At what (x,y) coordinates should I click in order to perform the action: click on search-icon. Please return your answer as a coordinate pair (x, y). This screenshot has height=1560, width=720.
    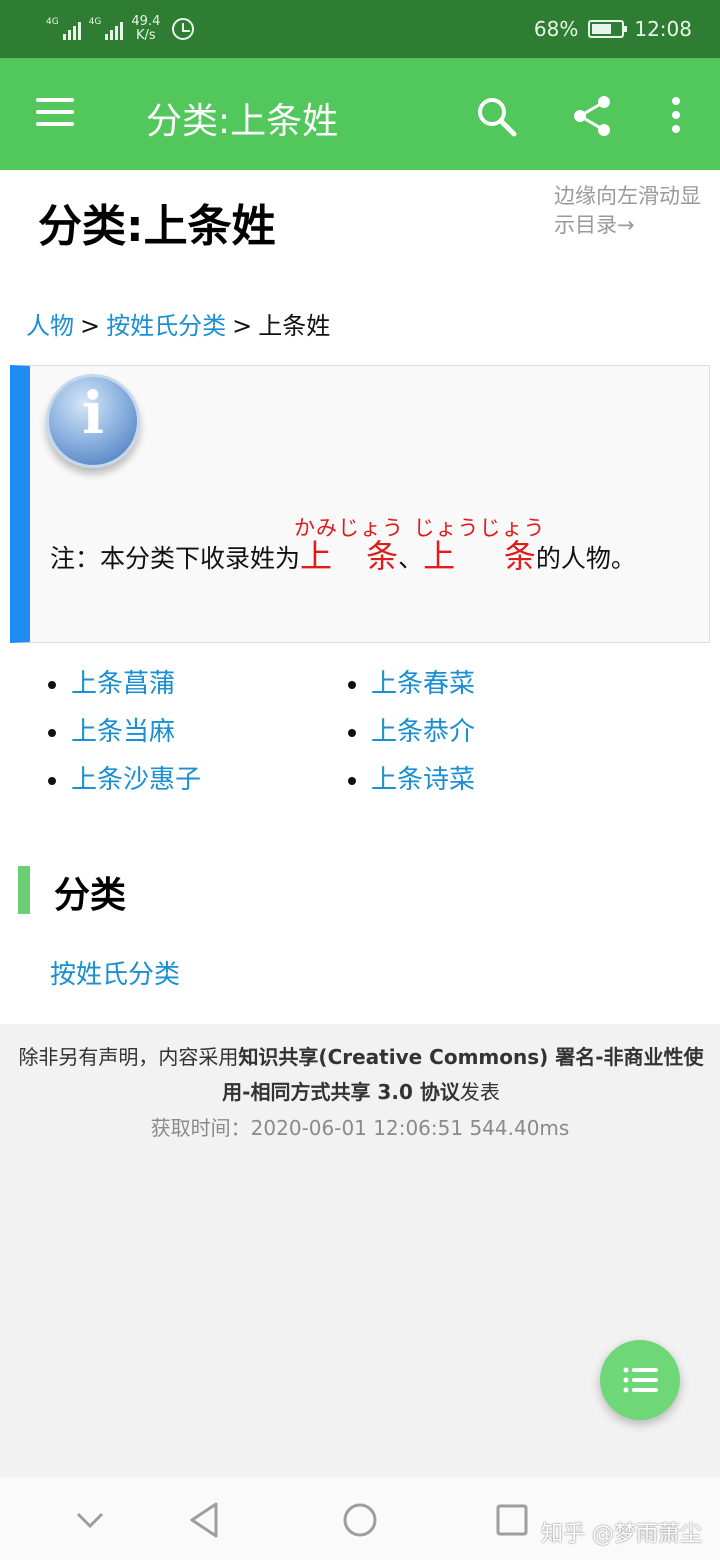
    Looking at the image, I should click on (496, 116).